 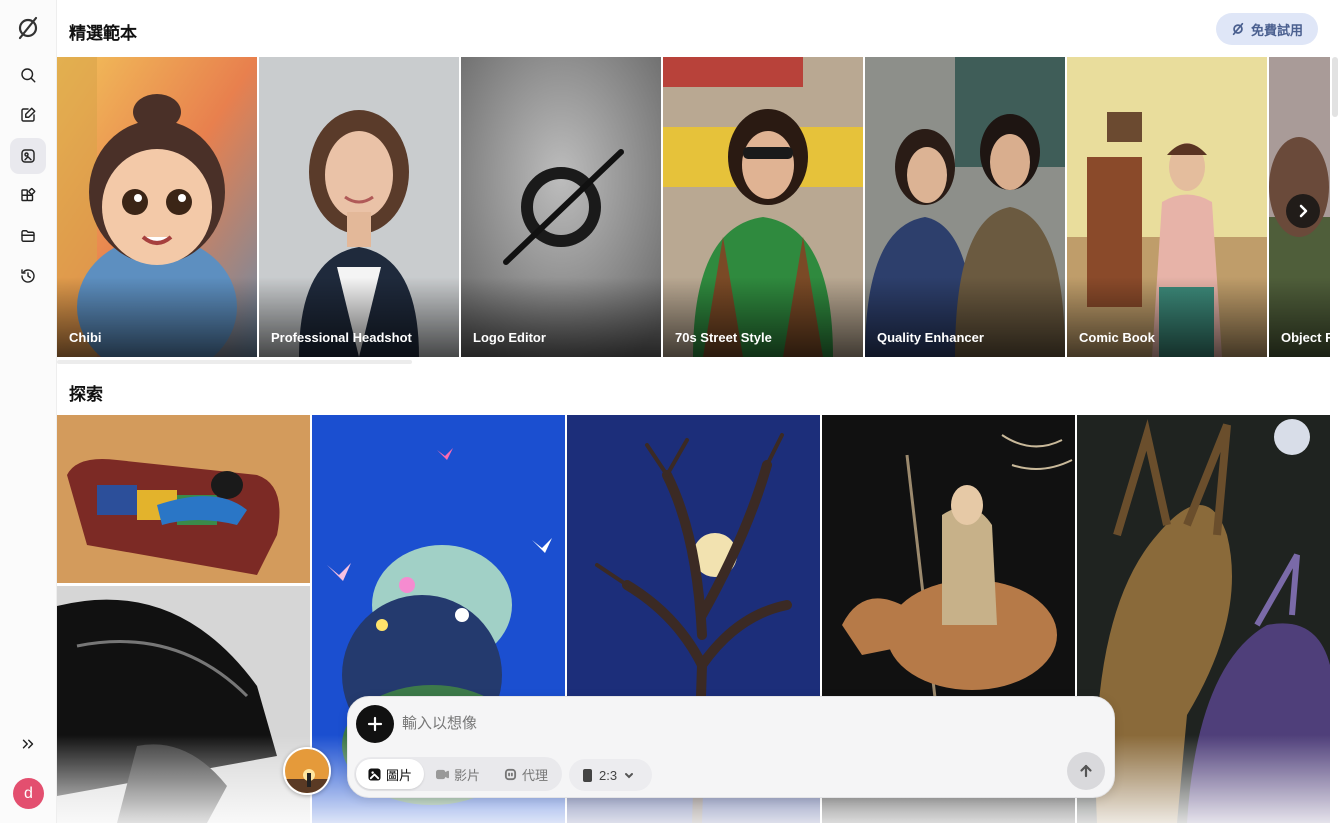 I want to click on featured-section-title: 精選範本, so click(x=103, y=33).